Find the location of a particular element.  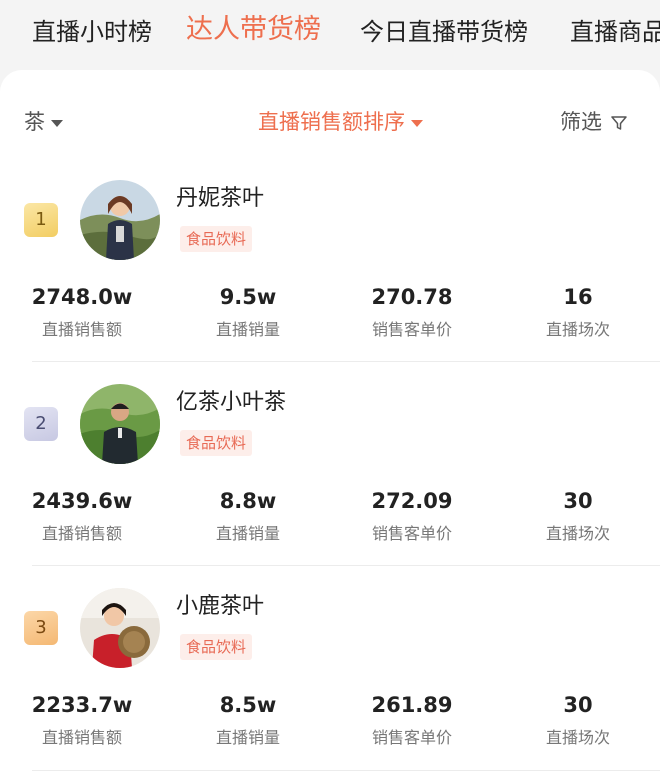

stat-value: 2748.0w is located at coordinates (82, 297).